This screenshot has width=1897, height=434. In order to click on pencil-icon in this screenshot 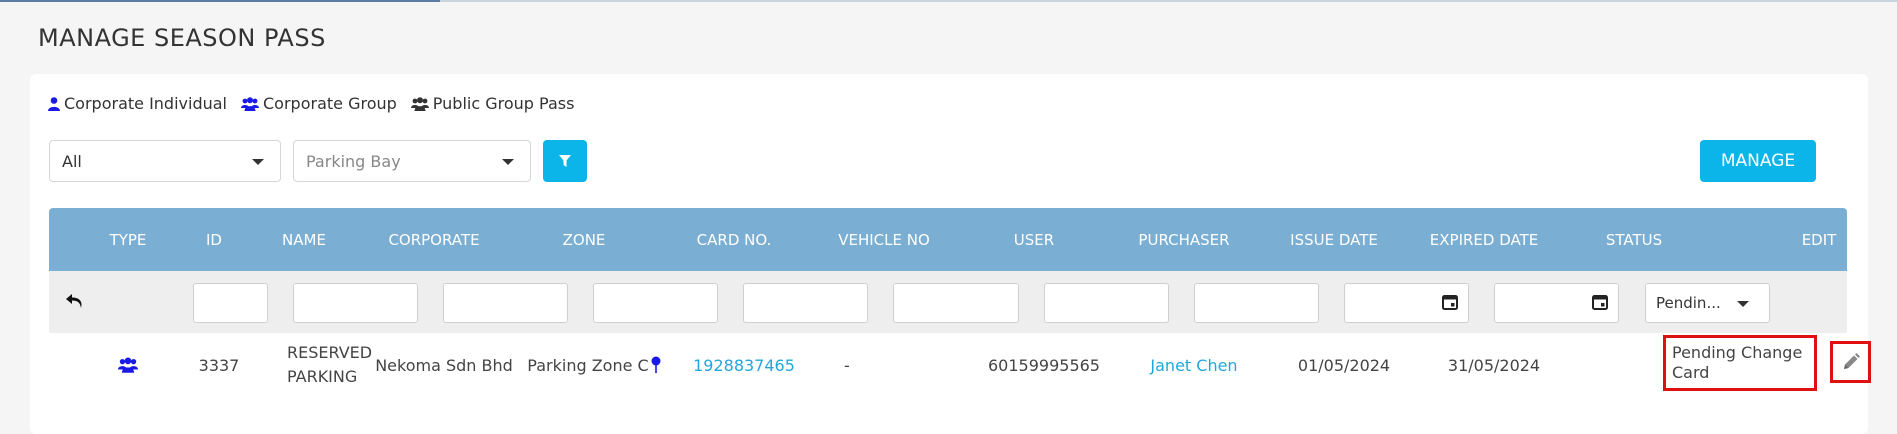, I will do `click(1851, 361)`.